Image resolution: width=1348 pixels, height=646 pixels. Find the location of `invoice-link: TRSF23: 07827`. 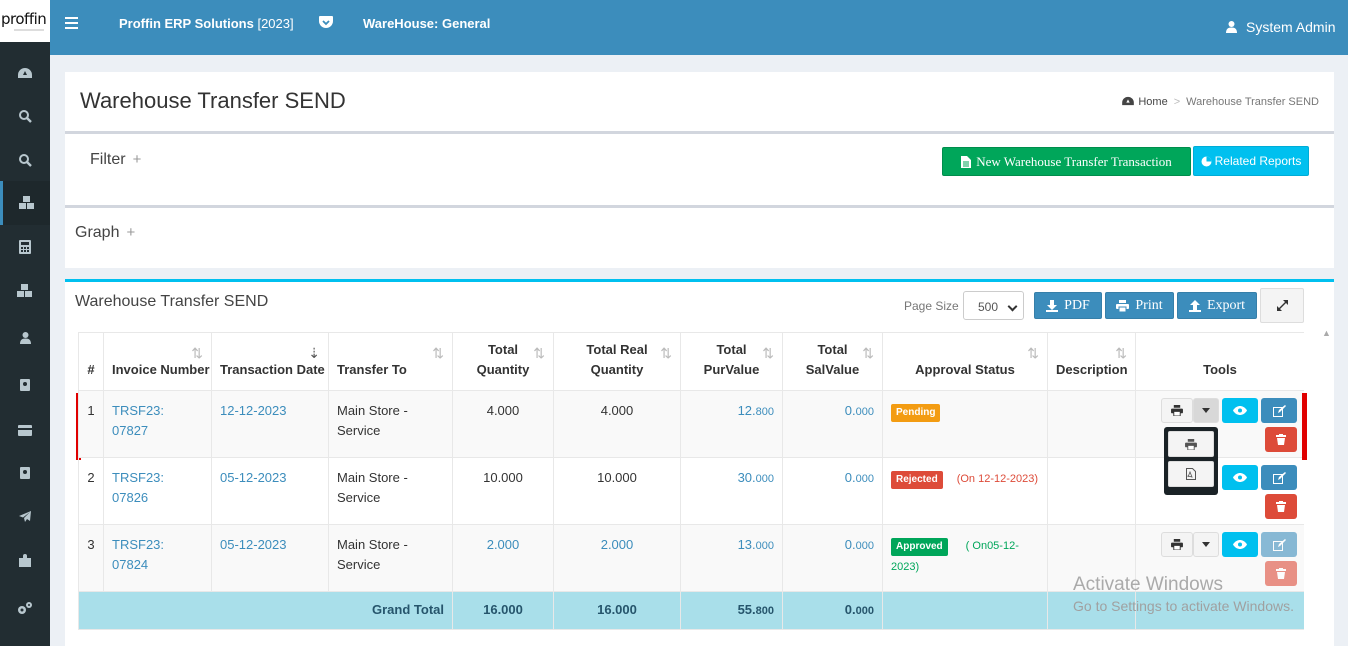

invoice-link: TRSF23: 07827 is located at coordinates (138, 420).